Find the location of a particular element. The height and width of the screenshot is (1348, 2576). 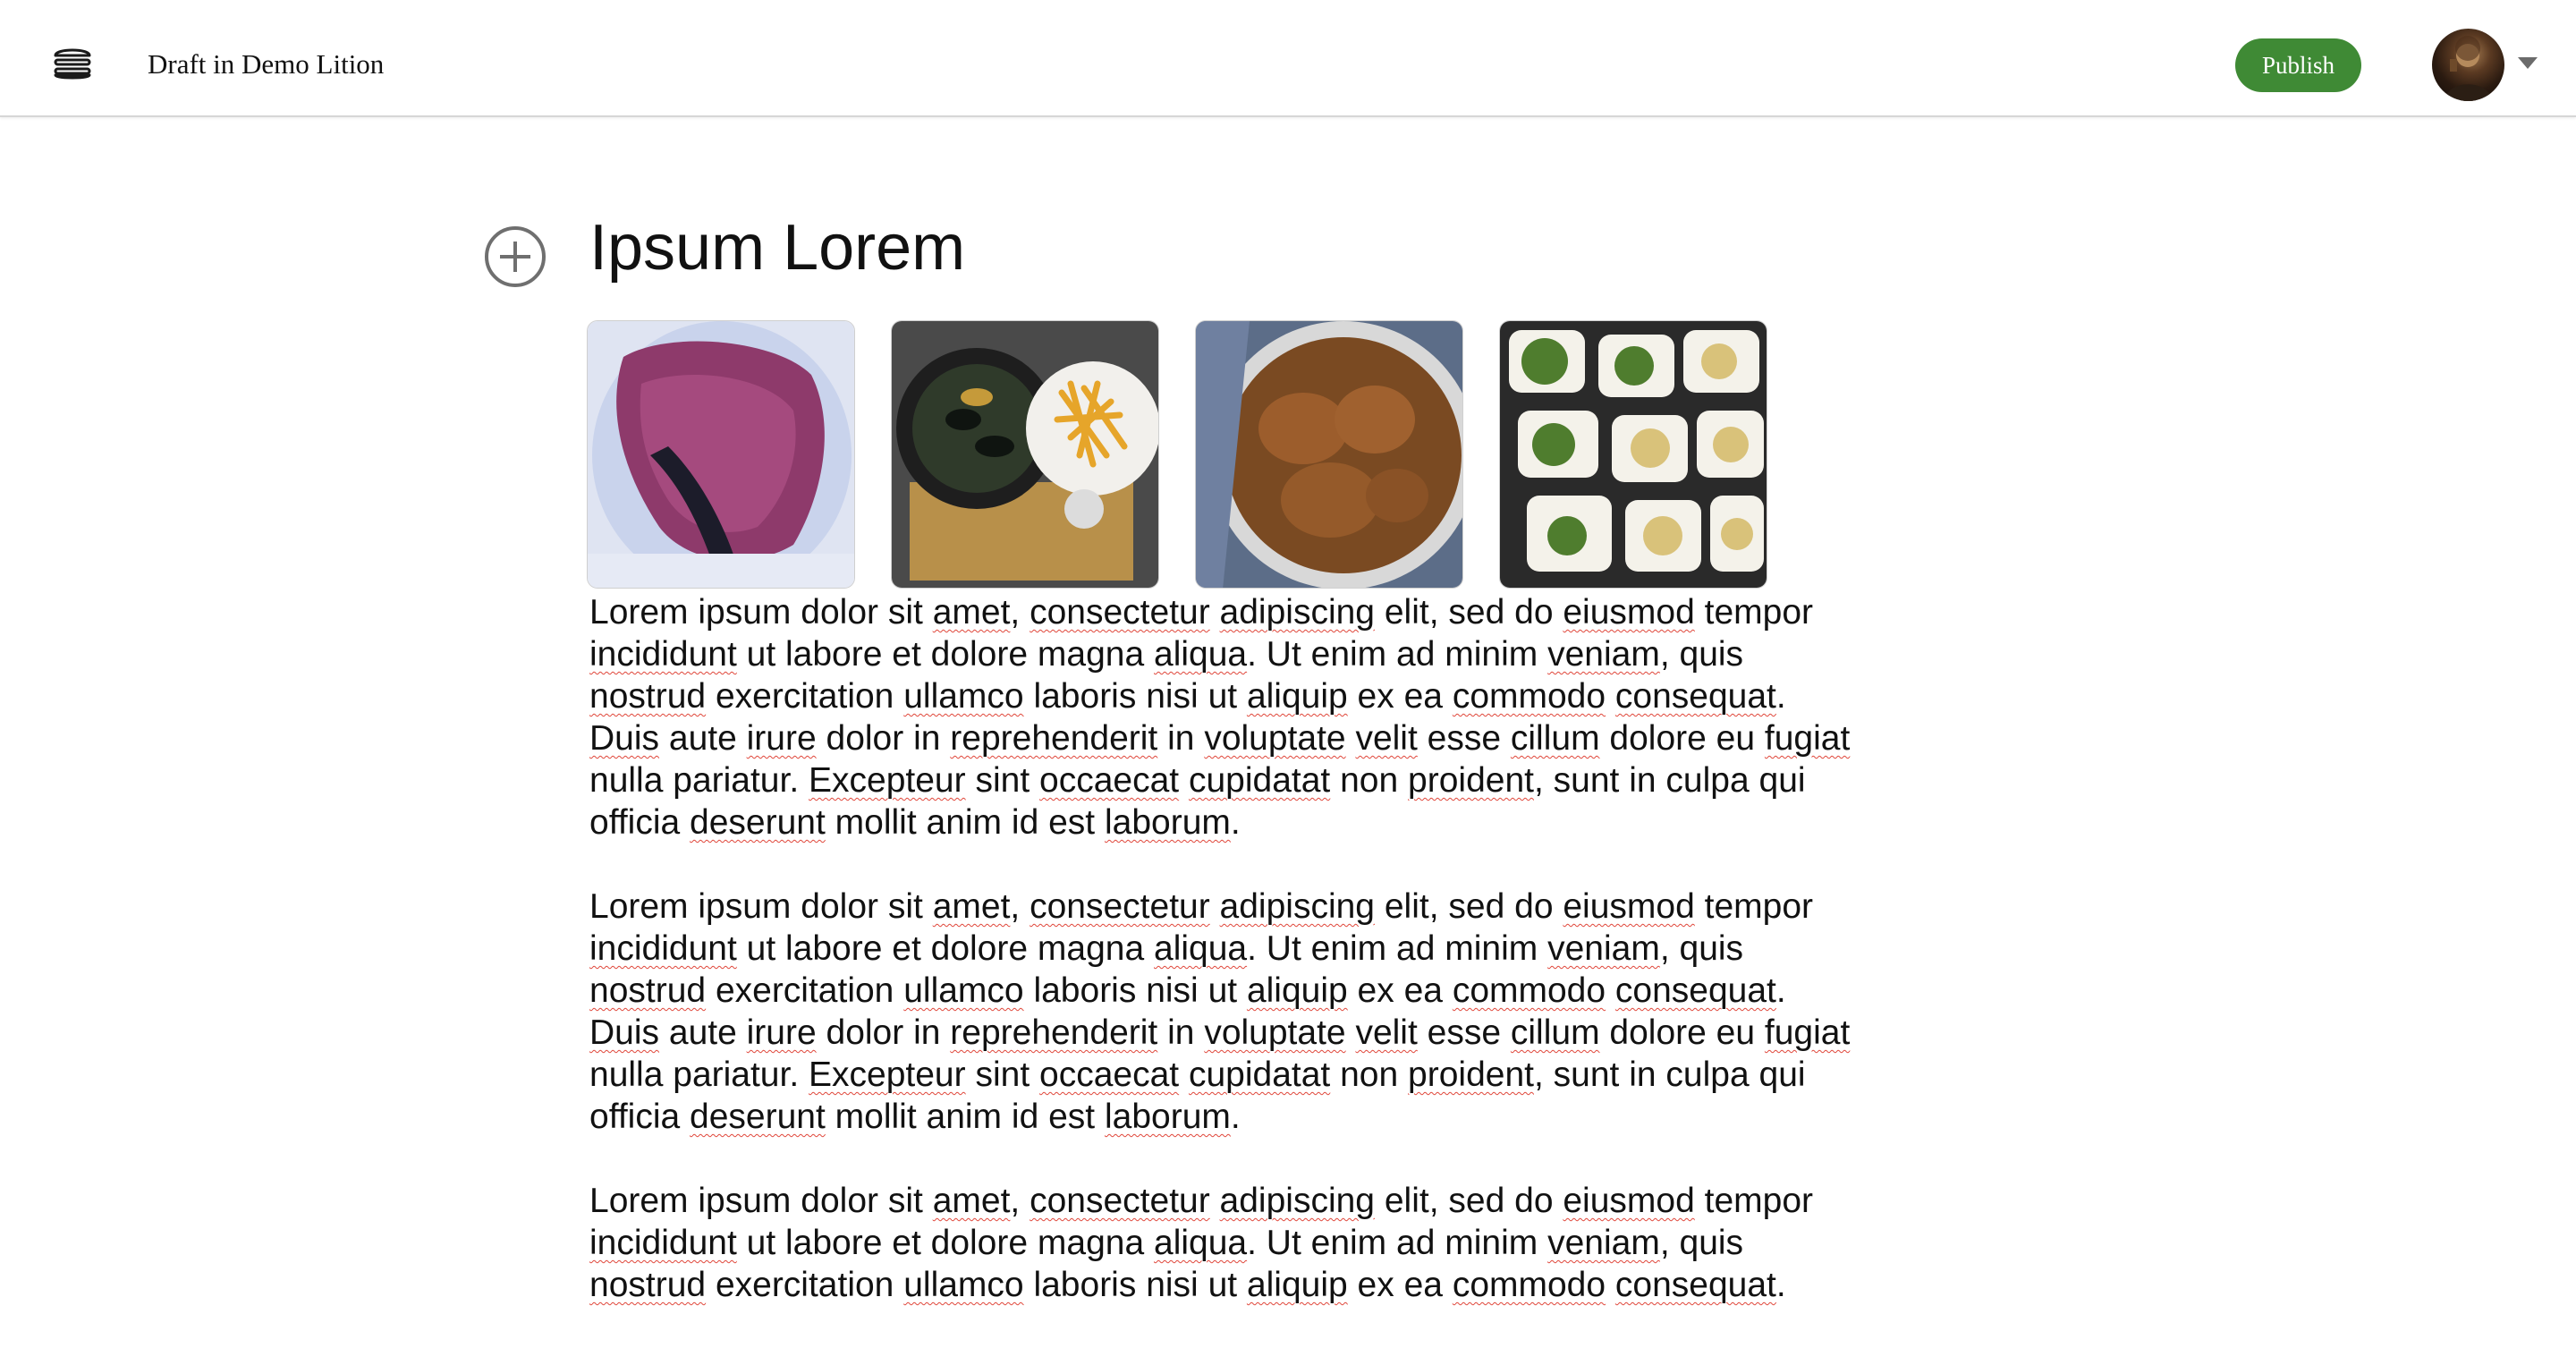

post-heading: Ipsum Lorem is located at coordinates (777, 248).